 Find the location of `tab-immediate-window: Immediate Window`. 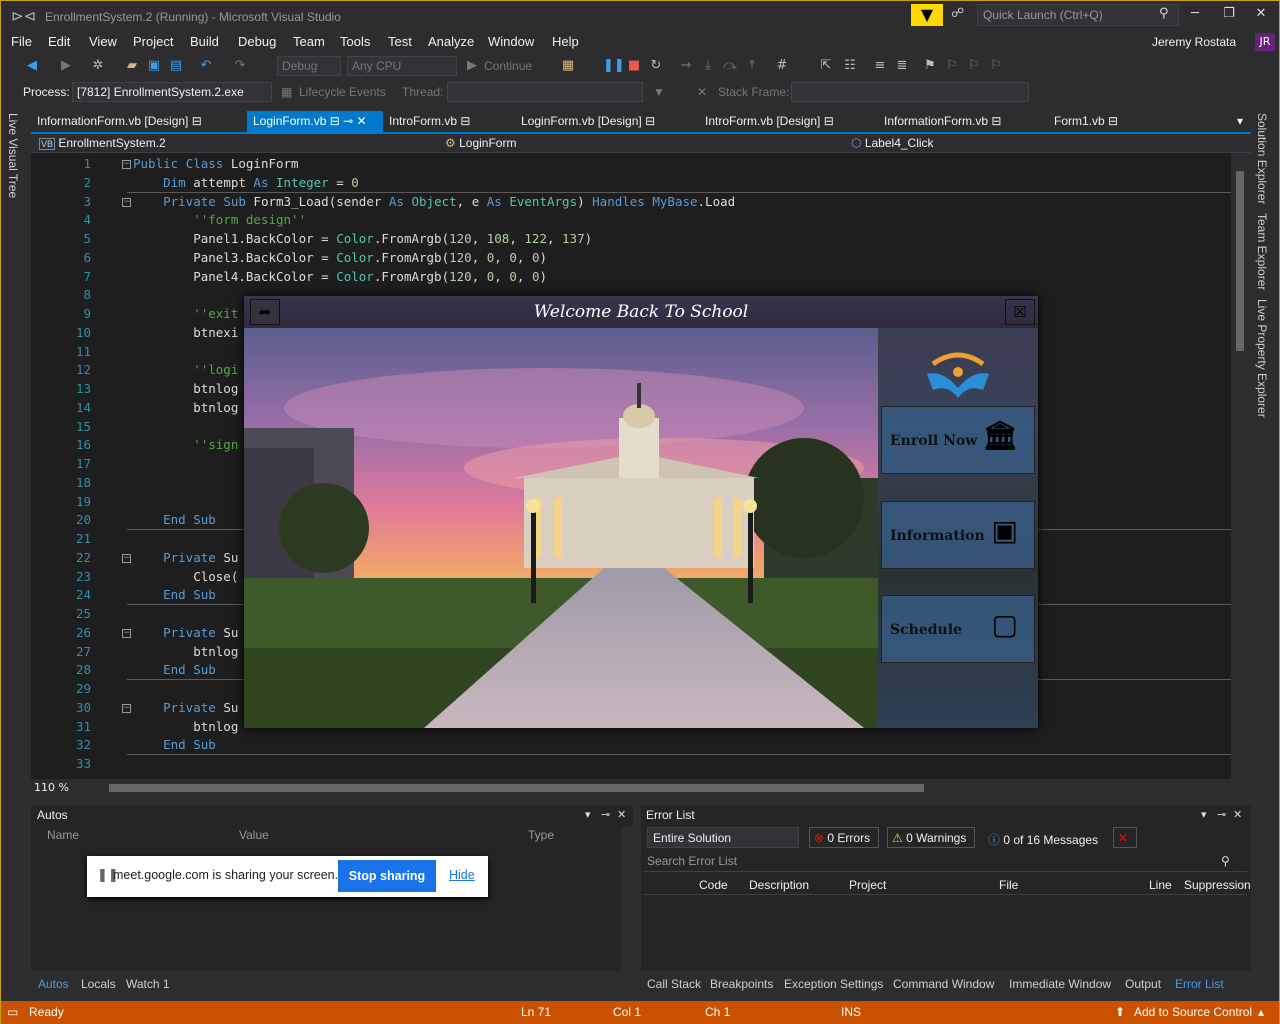

tab-immediate-window: Immediate Window is located at coordinates (1060, 984).